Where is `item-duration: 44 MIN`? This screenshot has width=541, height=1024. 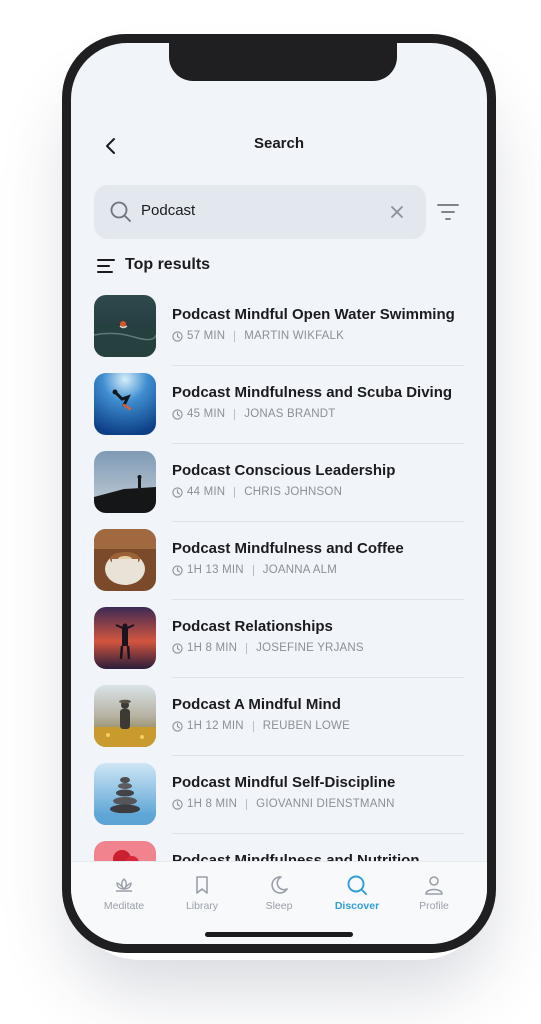
item-duration: 44 MIN is located at coordinates (206, 492).